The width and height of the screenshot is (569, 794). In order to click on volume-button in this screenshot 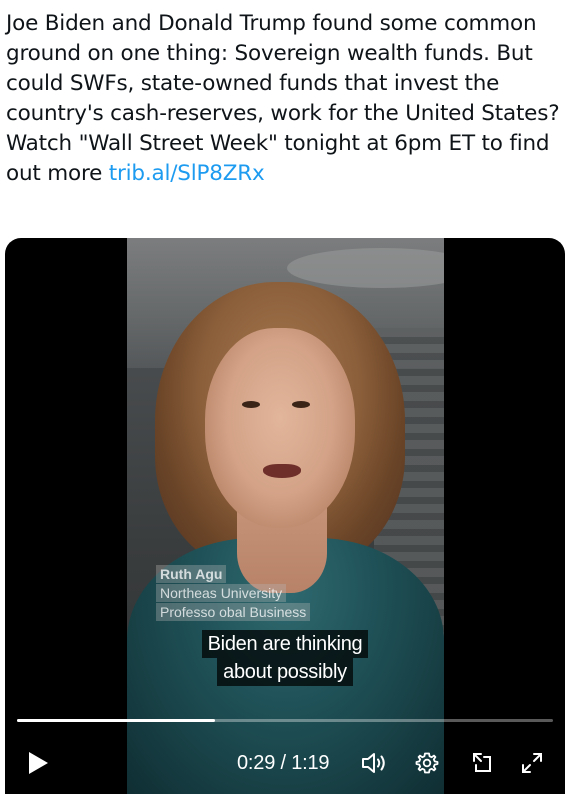, I will do `click(374, 763)`.